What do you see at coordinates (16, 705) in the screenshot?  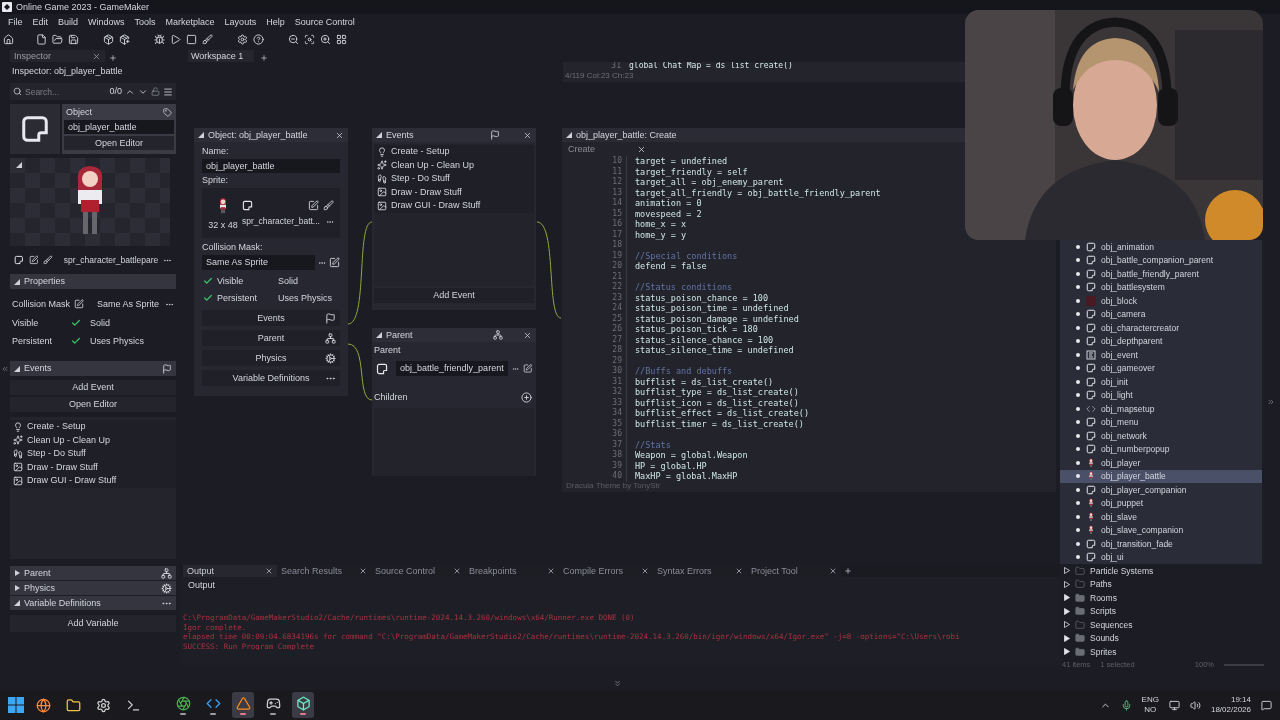 I see `start-button` at bounding box center [16, 705].